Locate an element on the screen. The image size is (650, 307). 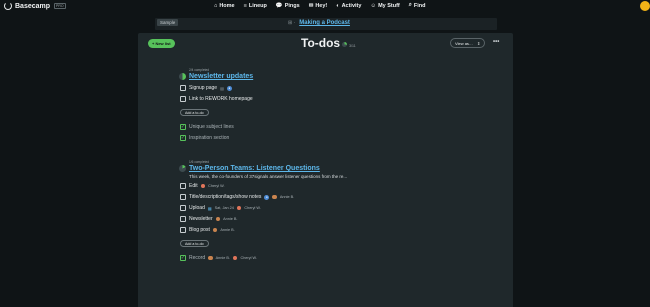
todo-item-completed: ✓ Unique subject lines is located at coordinates (207, 127).